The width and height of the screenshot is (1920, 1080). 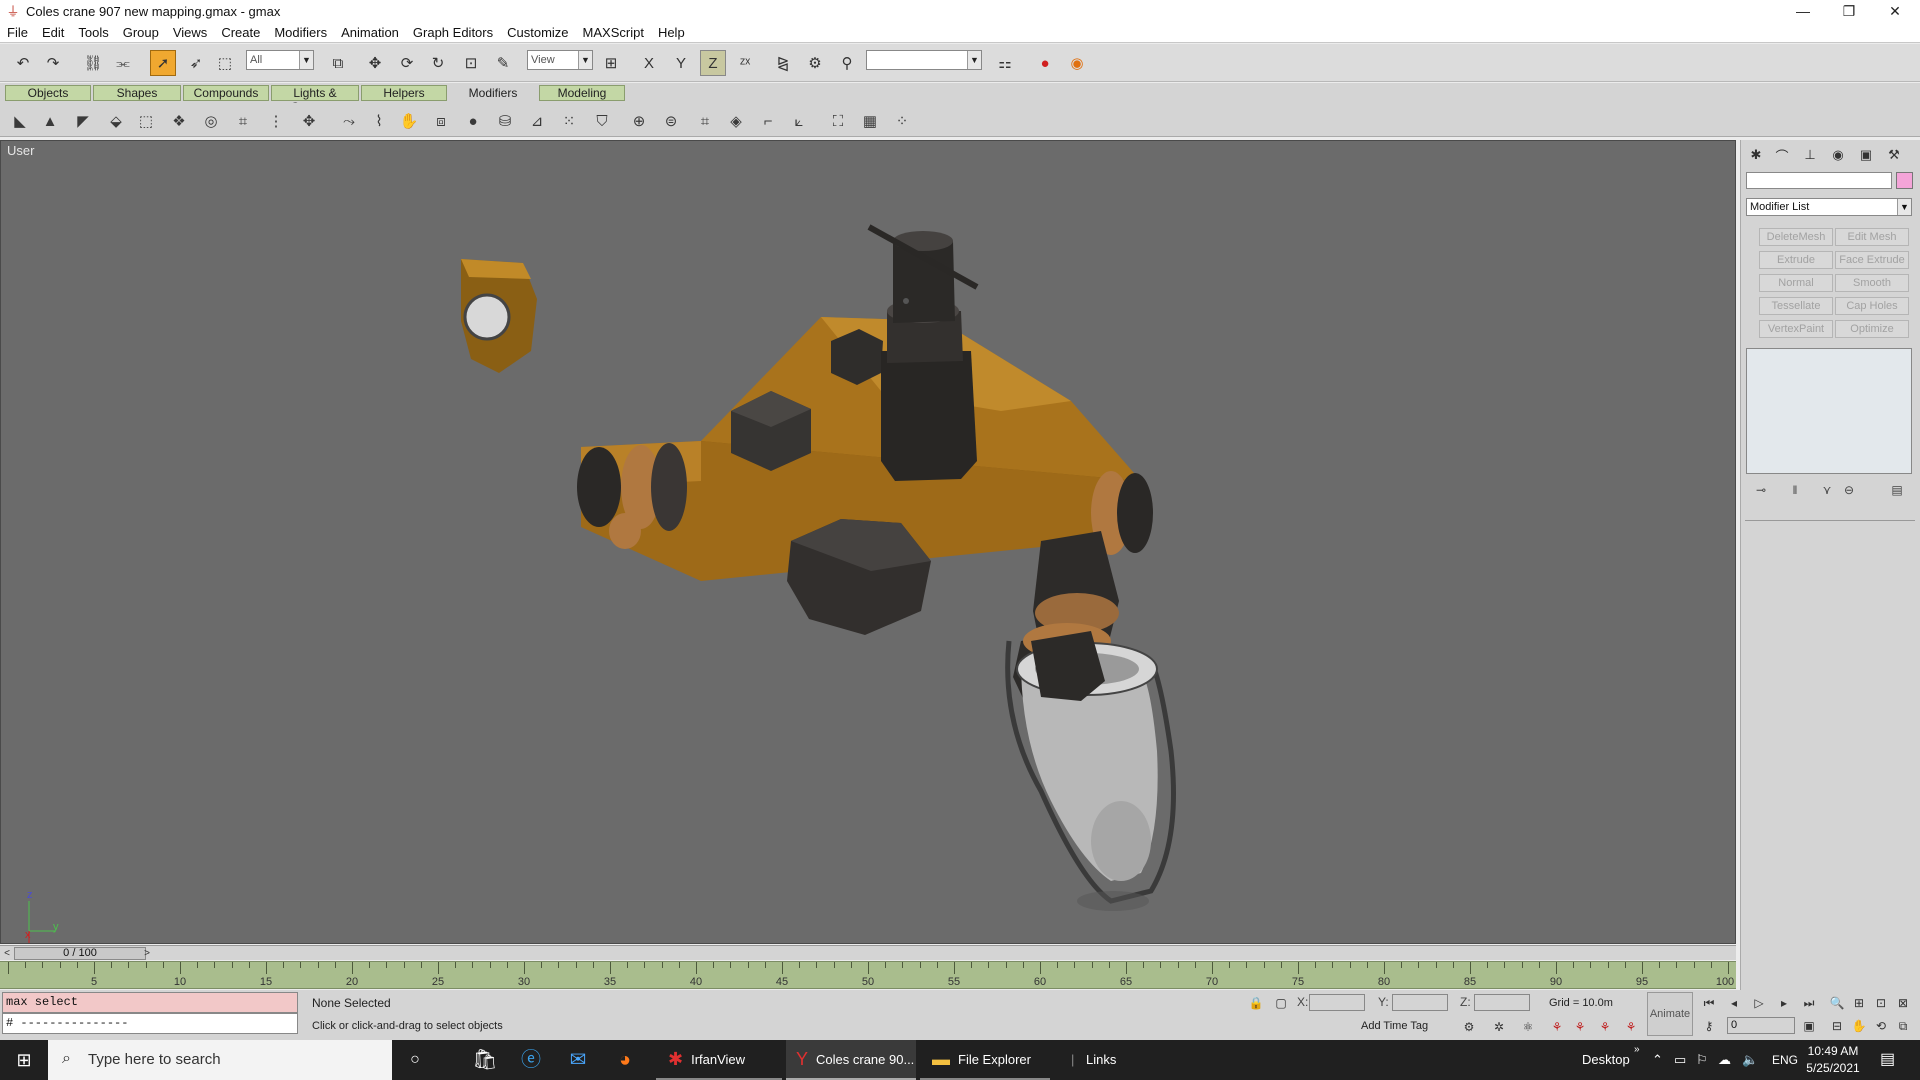 What do you see at coordinates (1838, 155) in the screenshot?
I see `motion-panel-icon: ◉` at bounding box center [1838, 155].